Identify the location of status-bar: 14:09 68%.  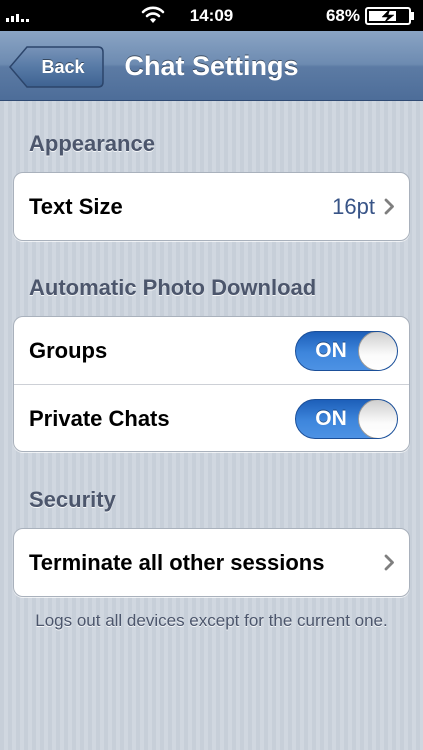
(211, 15).